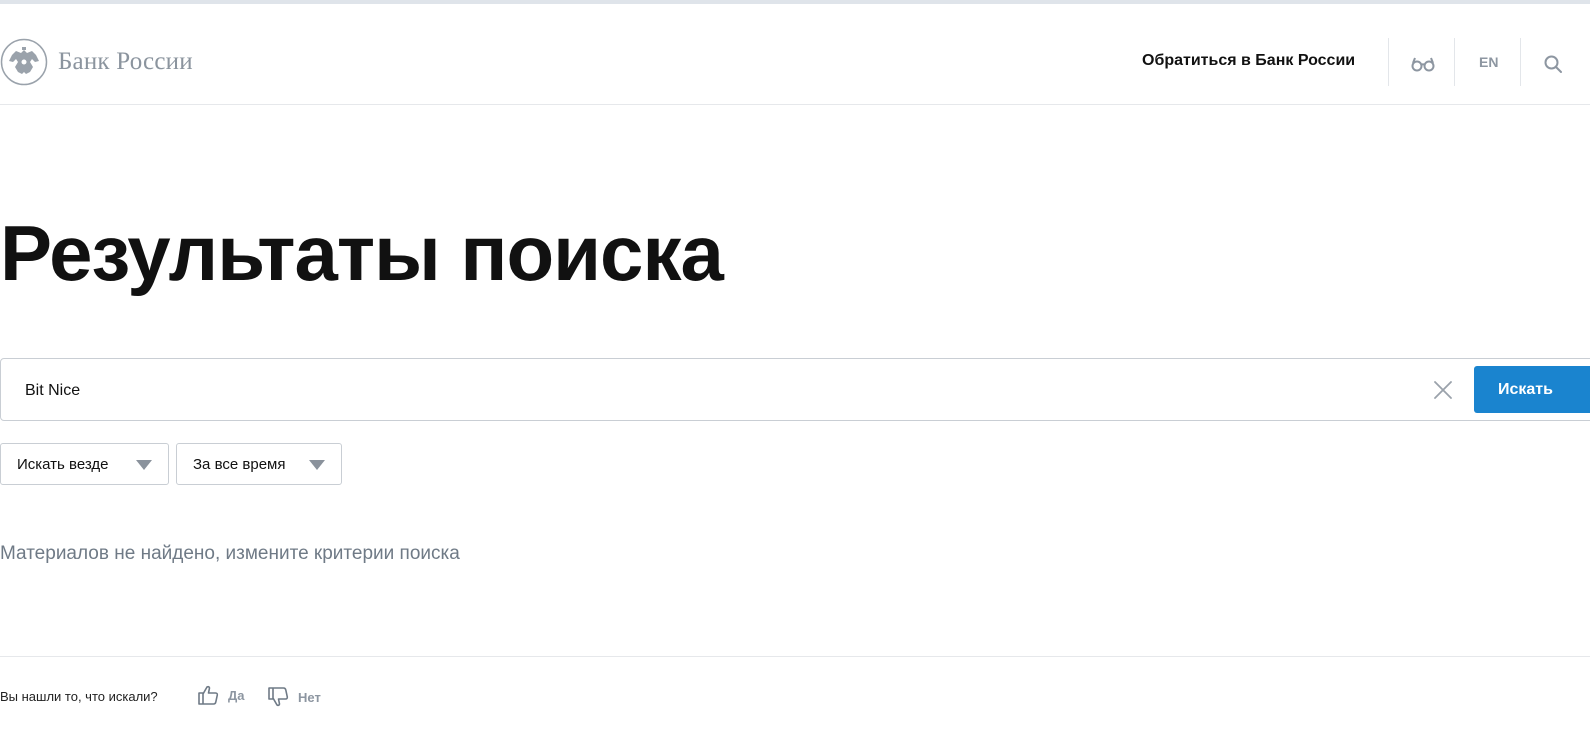  Describe the element at coordinates (795, 656) in the screenshot. I see `feedback-divider` at that location.